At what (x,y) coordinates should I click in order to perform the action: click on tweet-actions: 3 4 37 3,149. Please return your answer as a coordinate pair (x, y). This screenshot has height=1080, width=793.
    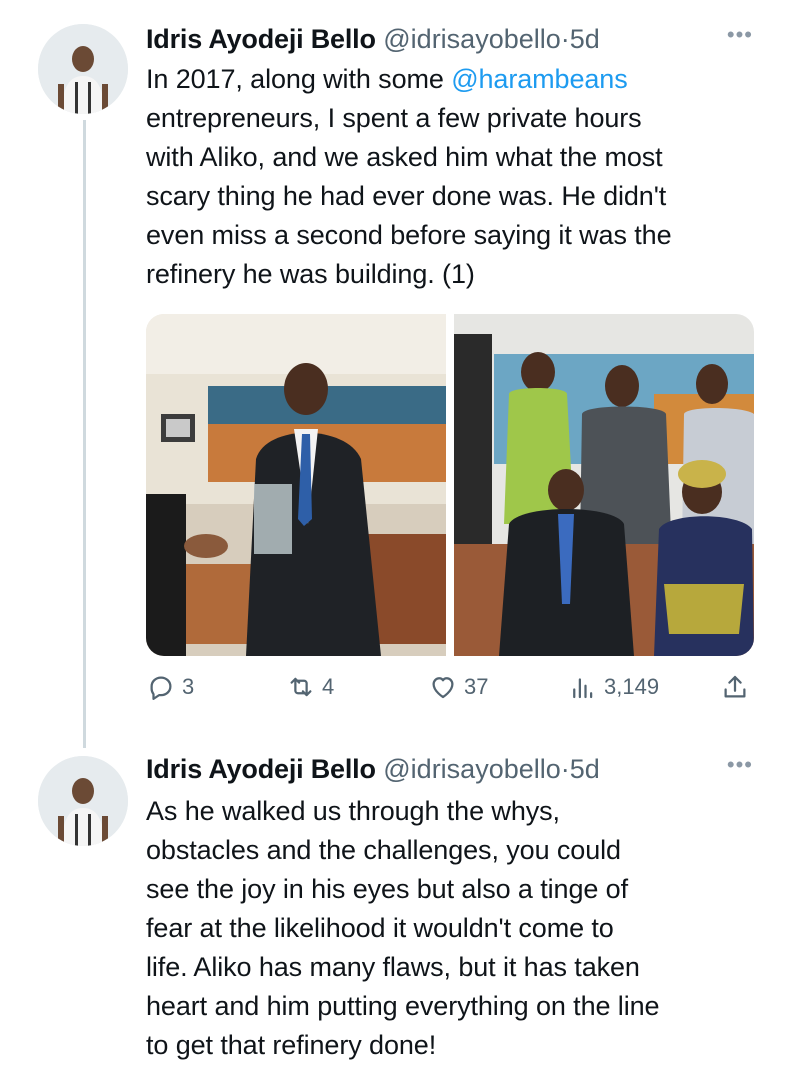
    Looking at the image, I should click on (452, 692).